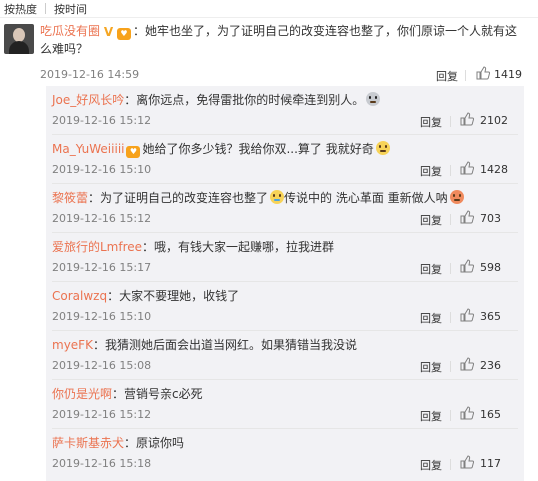 The width and height of the screenshot is (538, 481). What do you see at coordinates (102, 463) in the screenshot?
I see `reply-time: 2019-12-16 15:18` at bounding box center [102, 463].